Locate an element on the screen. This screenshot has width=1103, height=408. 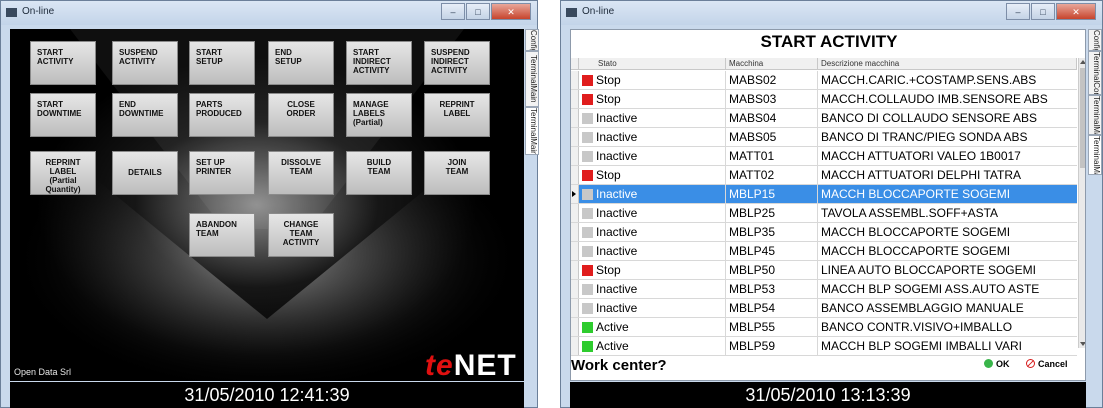
description-cell: MACCH ATTUATORI DELPHI TATRA is located at coordinates (921, 175).